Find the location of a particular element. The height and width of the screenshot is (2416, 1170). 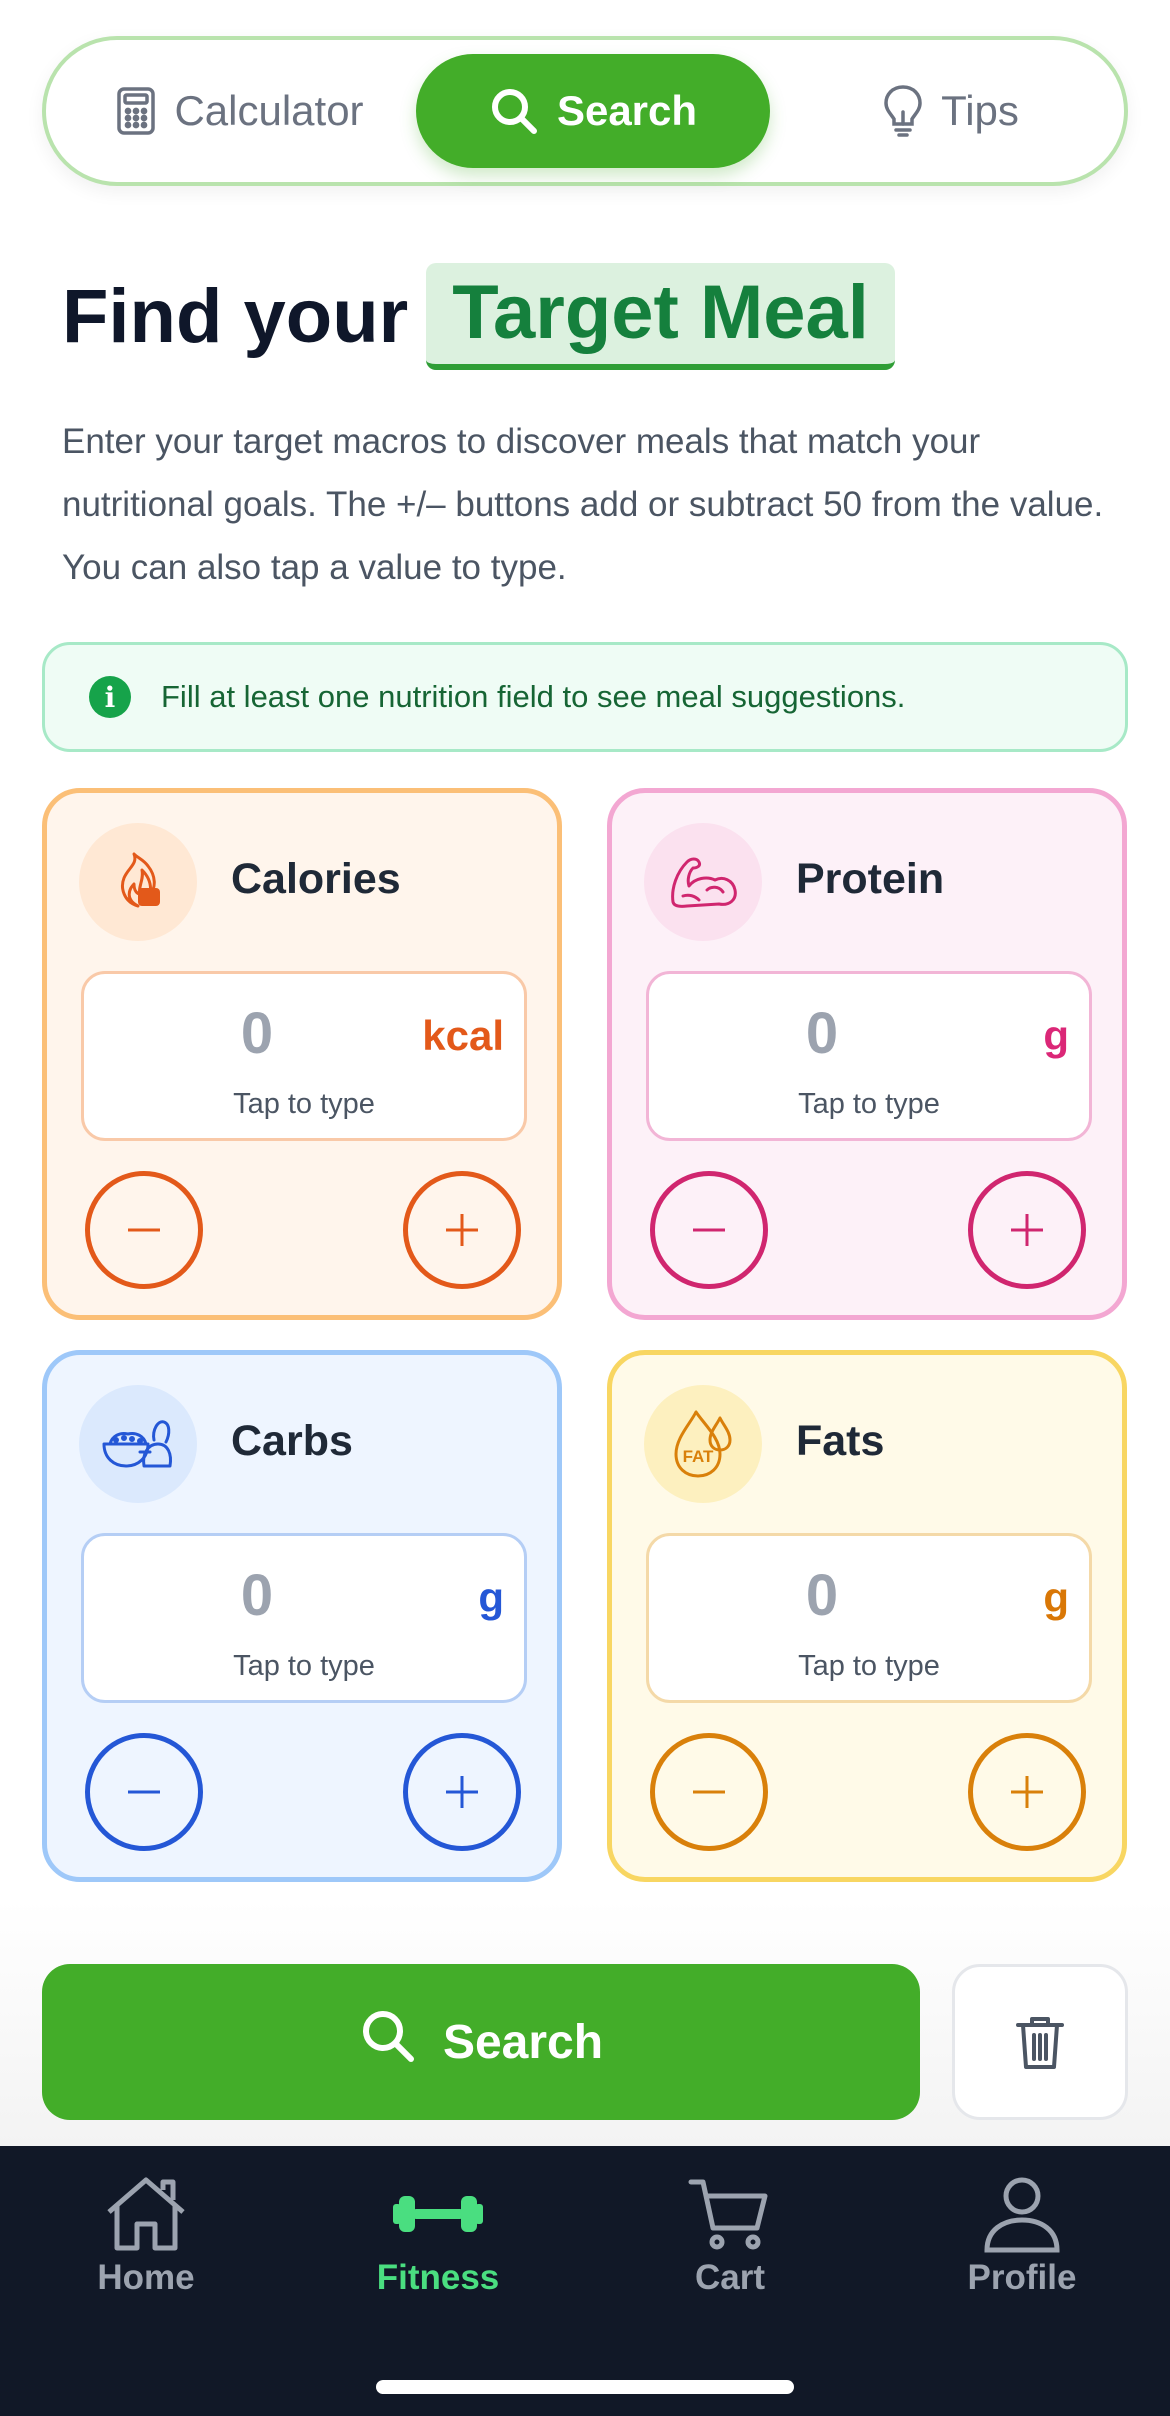

nav-item-profile: Profile is located at coordinates (1022, 2236).